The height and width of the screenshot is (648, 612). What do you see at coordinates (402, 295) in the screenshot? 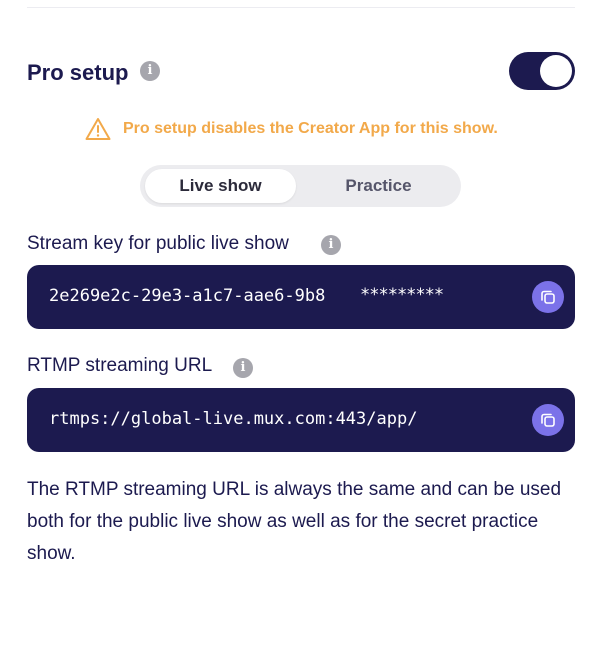
I see `stream-key-masked: *********` at bounding box center [402, 295].